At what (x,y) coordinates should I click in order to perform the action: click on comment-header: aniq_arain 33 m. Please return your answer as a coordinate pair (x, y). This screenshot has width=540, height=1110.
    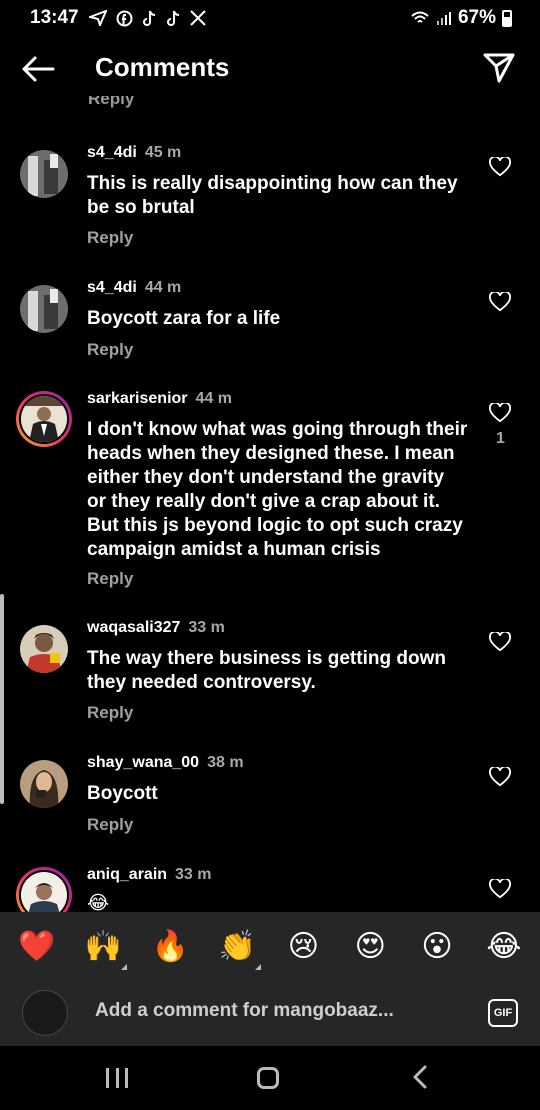
    Looking at the image, I should click on (149, 875).